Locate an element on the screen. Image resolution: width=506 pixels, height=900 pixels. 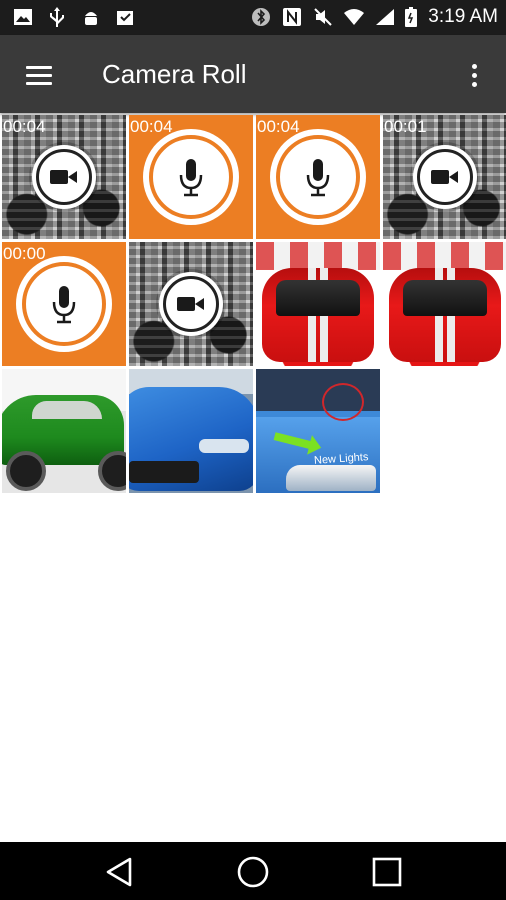
app-toolbar: Camera Roll is located at coordinates (253, 74).